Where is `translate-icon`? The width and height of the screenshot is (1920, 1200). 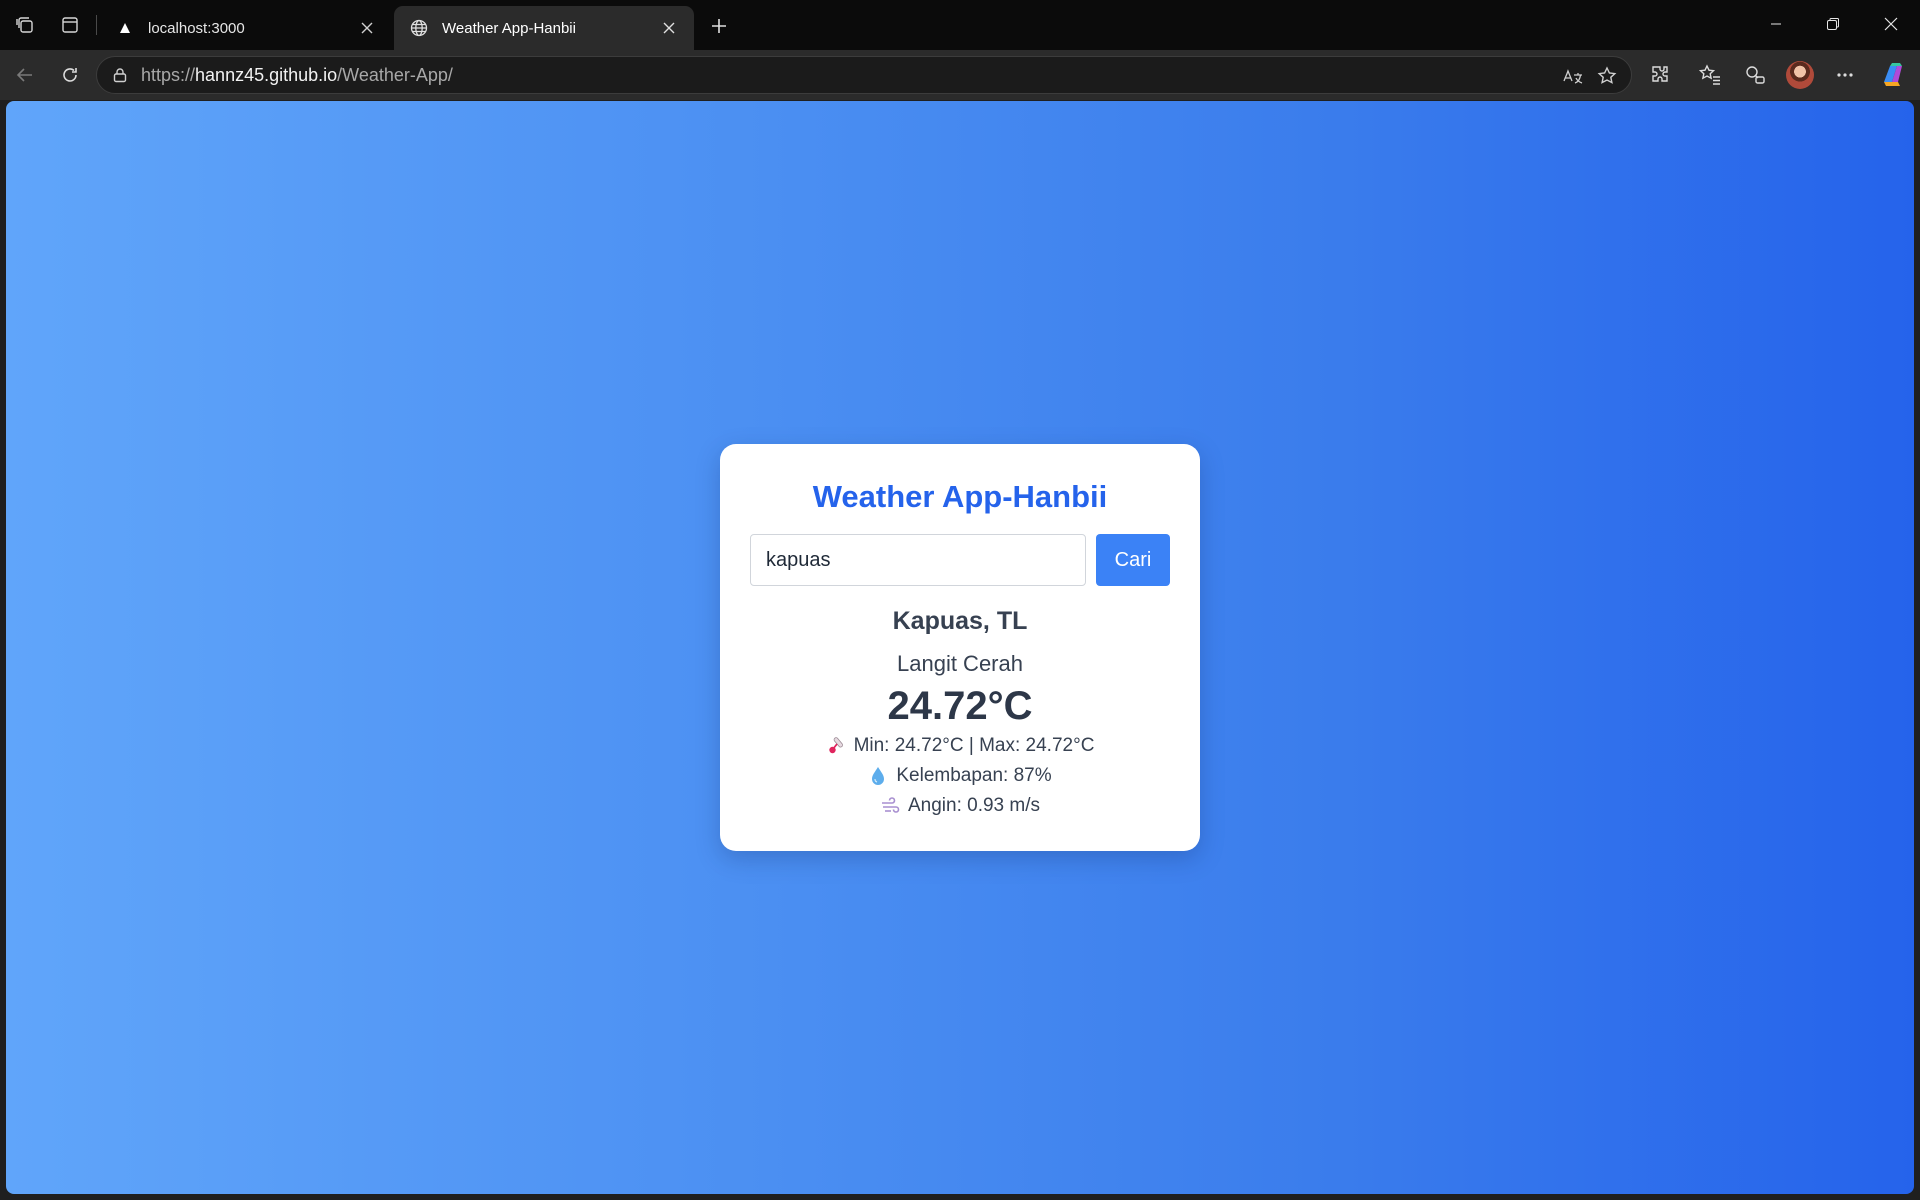
translate-icon is located at coordinates (1573, 76).